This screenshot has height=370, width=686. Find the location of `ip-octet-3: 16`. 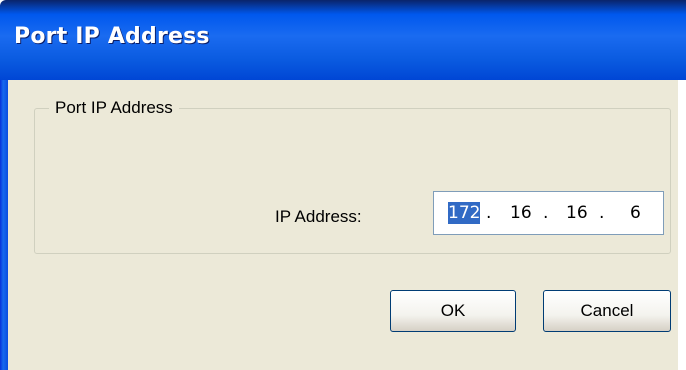

ip-octet-3: 16 is located at coordinates (577, 213).